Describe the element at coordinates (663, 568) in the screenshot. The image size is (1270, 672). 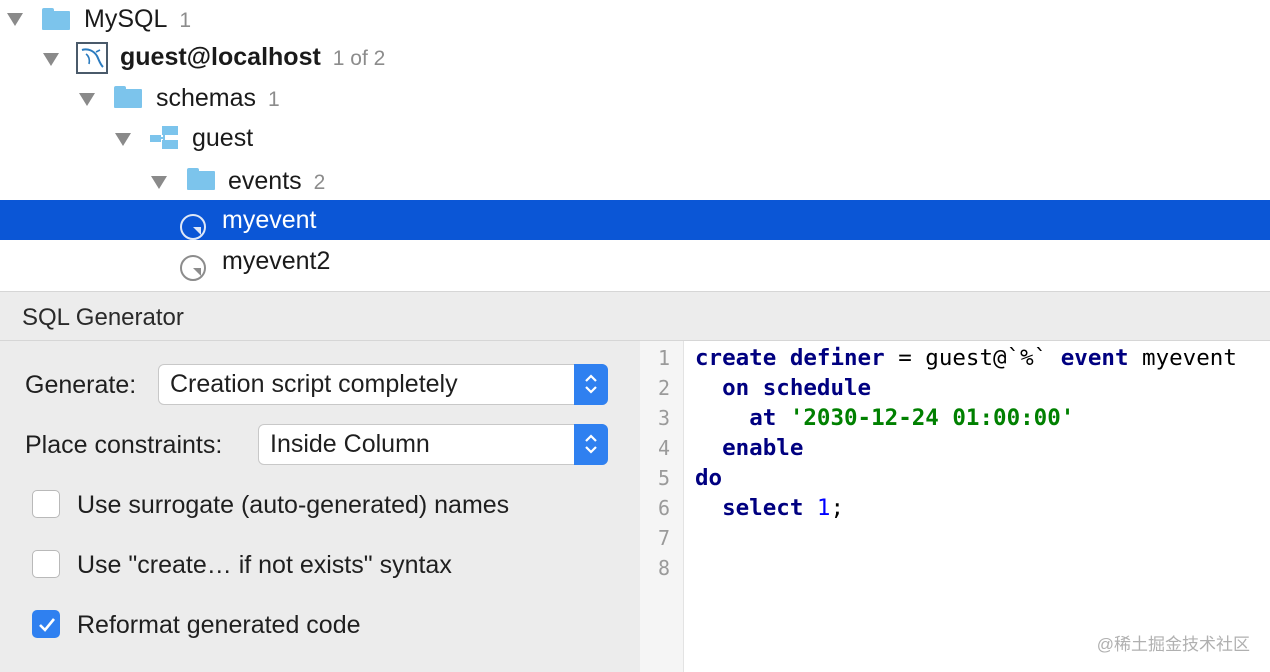
I see `line-number: 8` at that location.